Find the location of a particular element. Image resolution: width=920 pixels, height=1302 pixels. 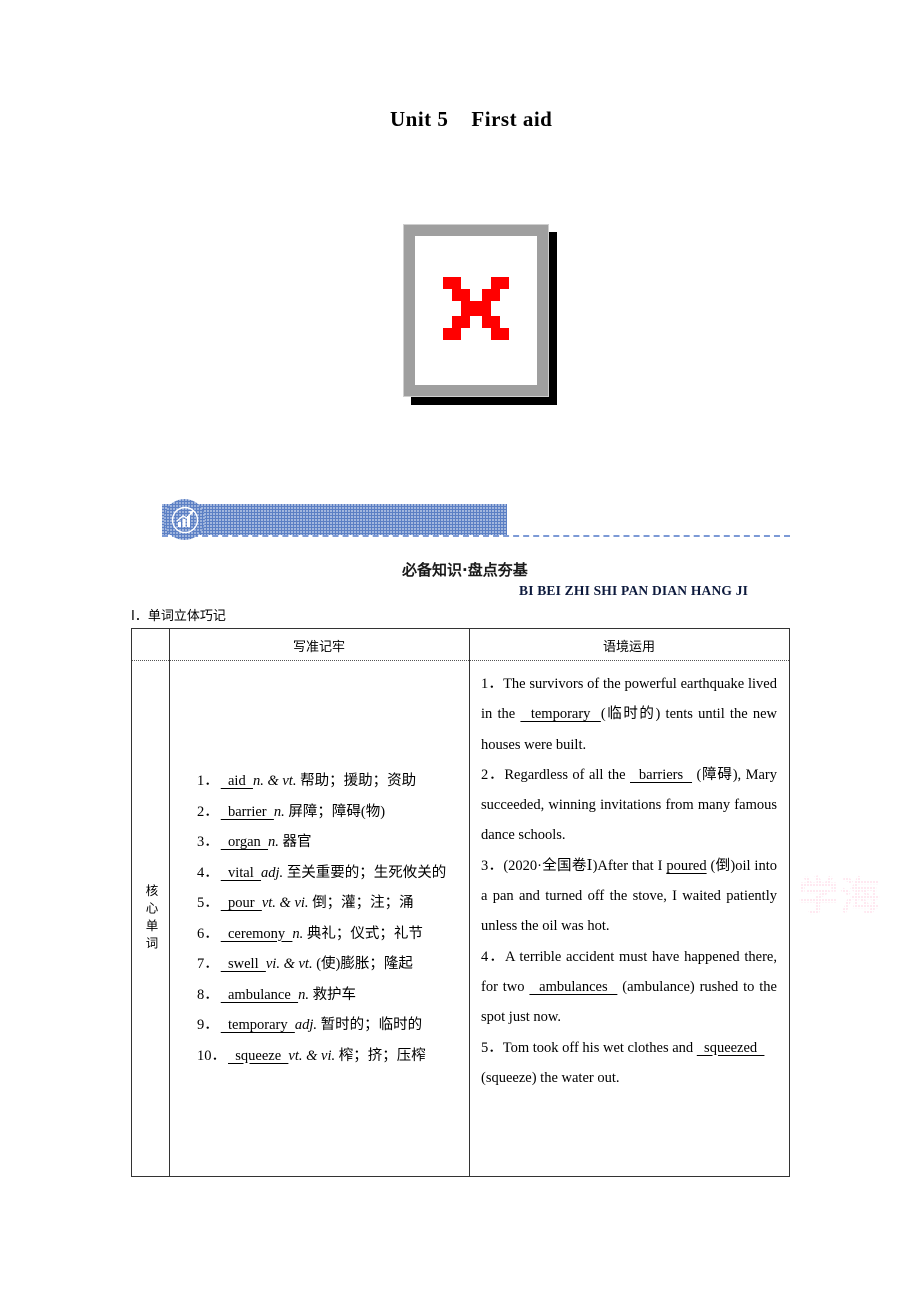

page-title: Unit 5 First aid is located at coordinates (471, 119).